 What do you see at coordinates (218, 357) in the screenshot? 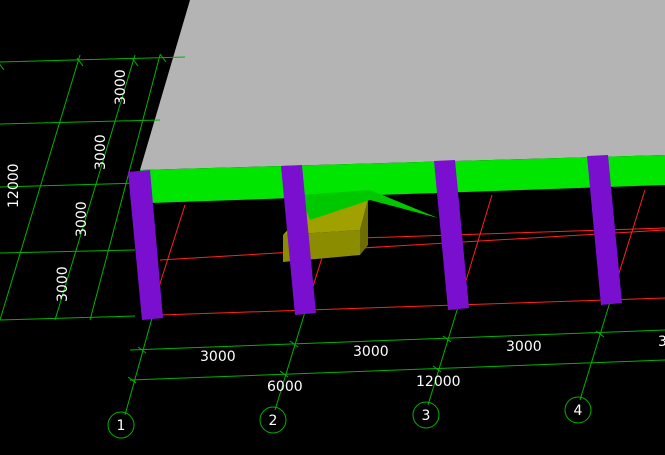
I see `dim-bottom-1: 3000` at bounding box center [218, 357].